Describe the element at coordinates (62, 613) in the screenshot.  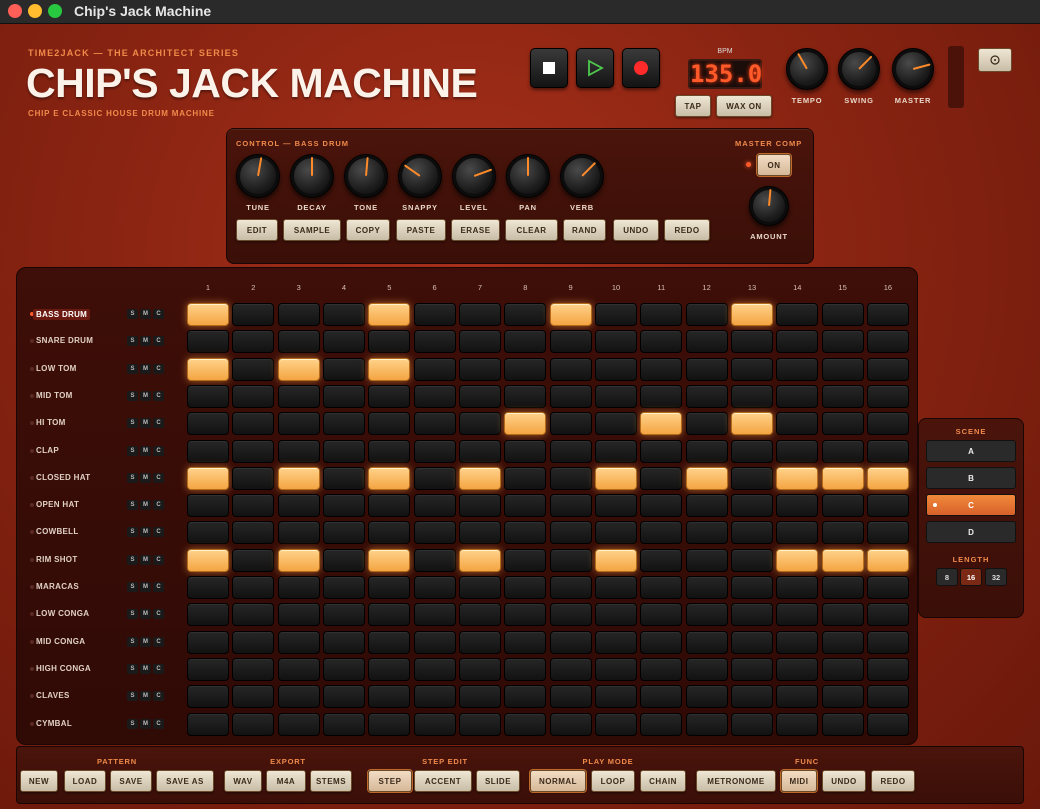
I see `track-name: LOW CONGA` at that location.